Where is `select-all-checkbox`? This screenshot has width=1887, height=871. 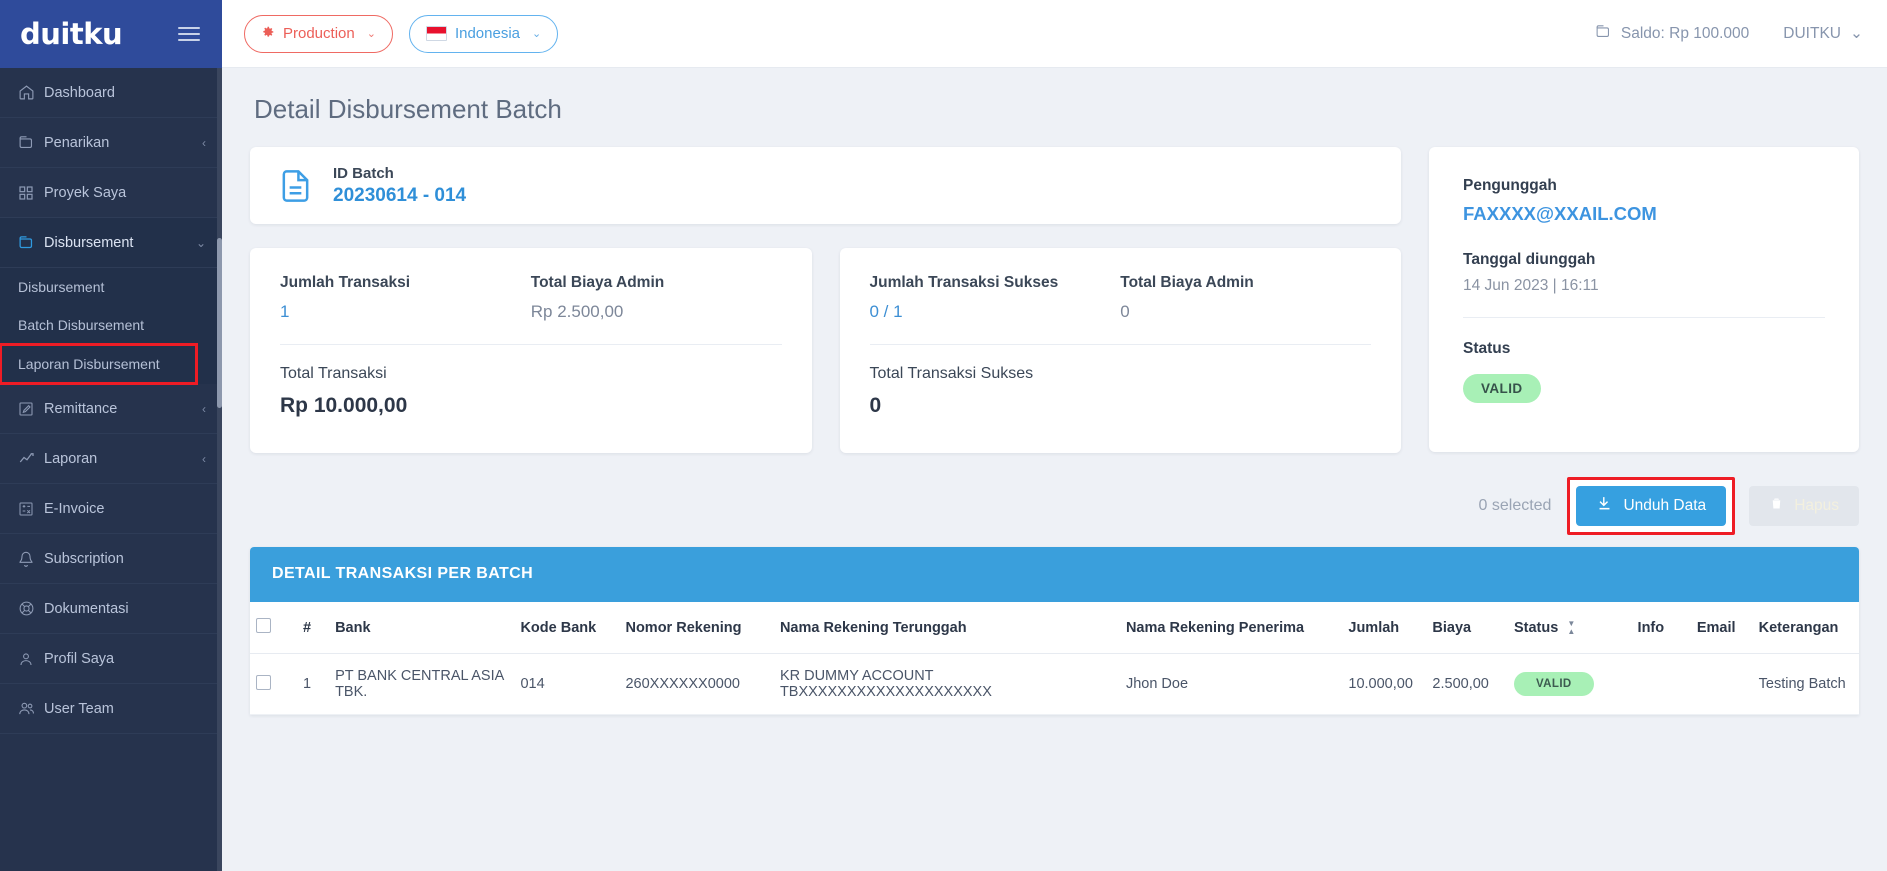 select-all-checkbox is located at coordinates (263, 625).